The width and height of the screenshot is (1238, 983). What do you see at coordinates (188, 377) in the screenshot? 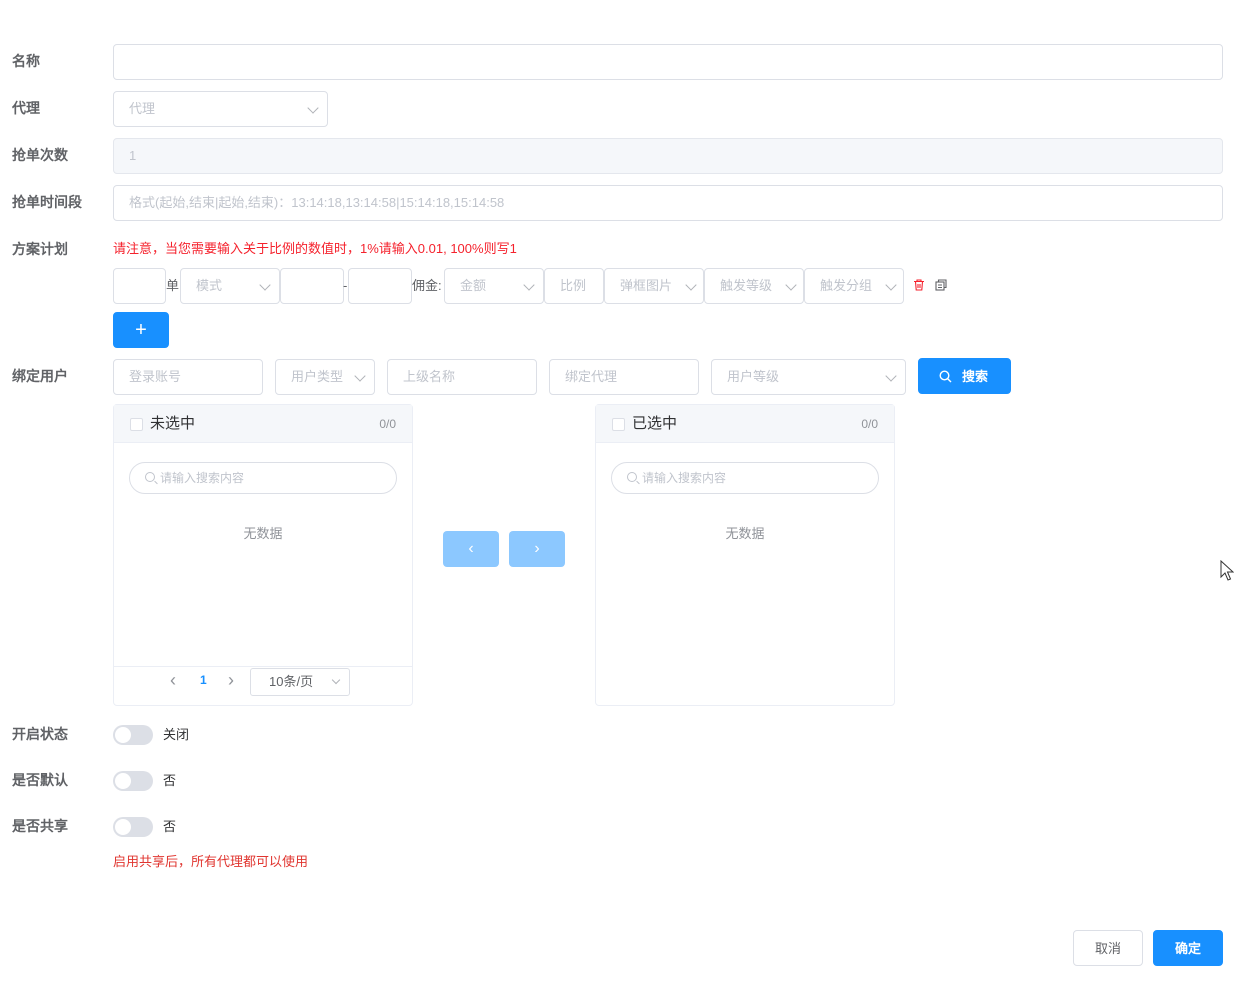
I see `login-account-input: 登录账号` at bounding box center [188, 377].